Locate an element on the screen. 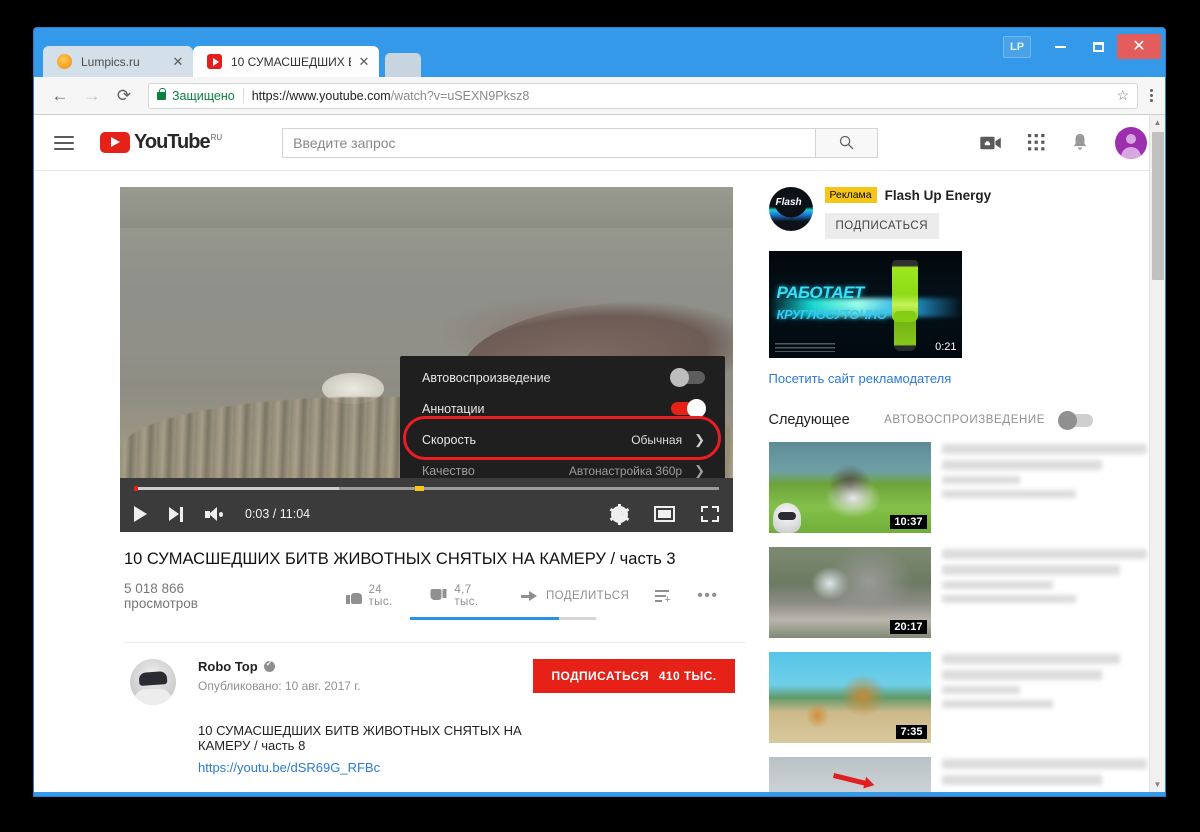  page-scrollbar: ▲ ▼ is located at coordinates (1157, 453).